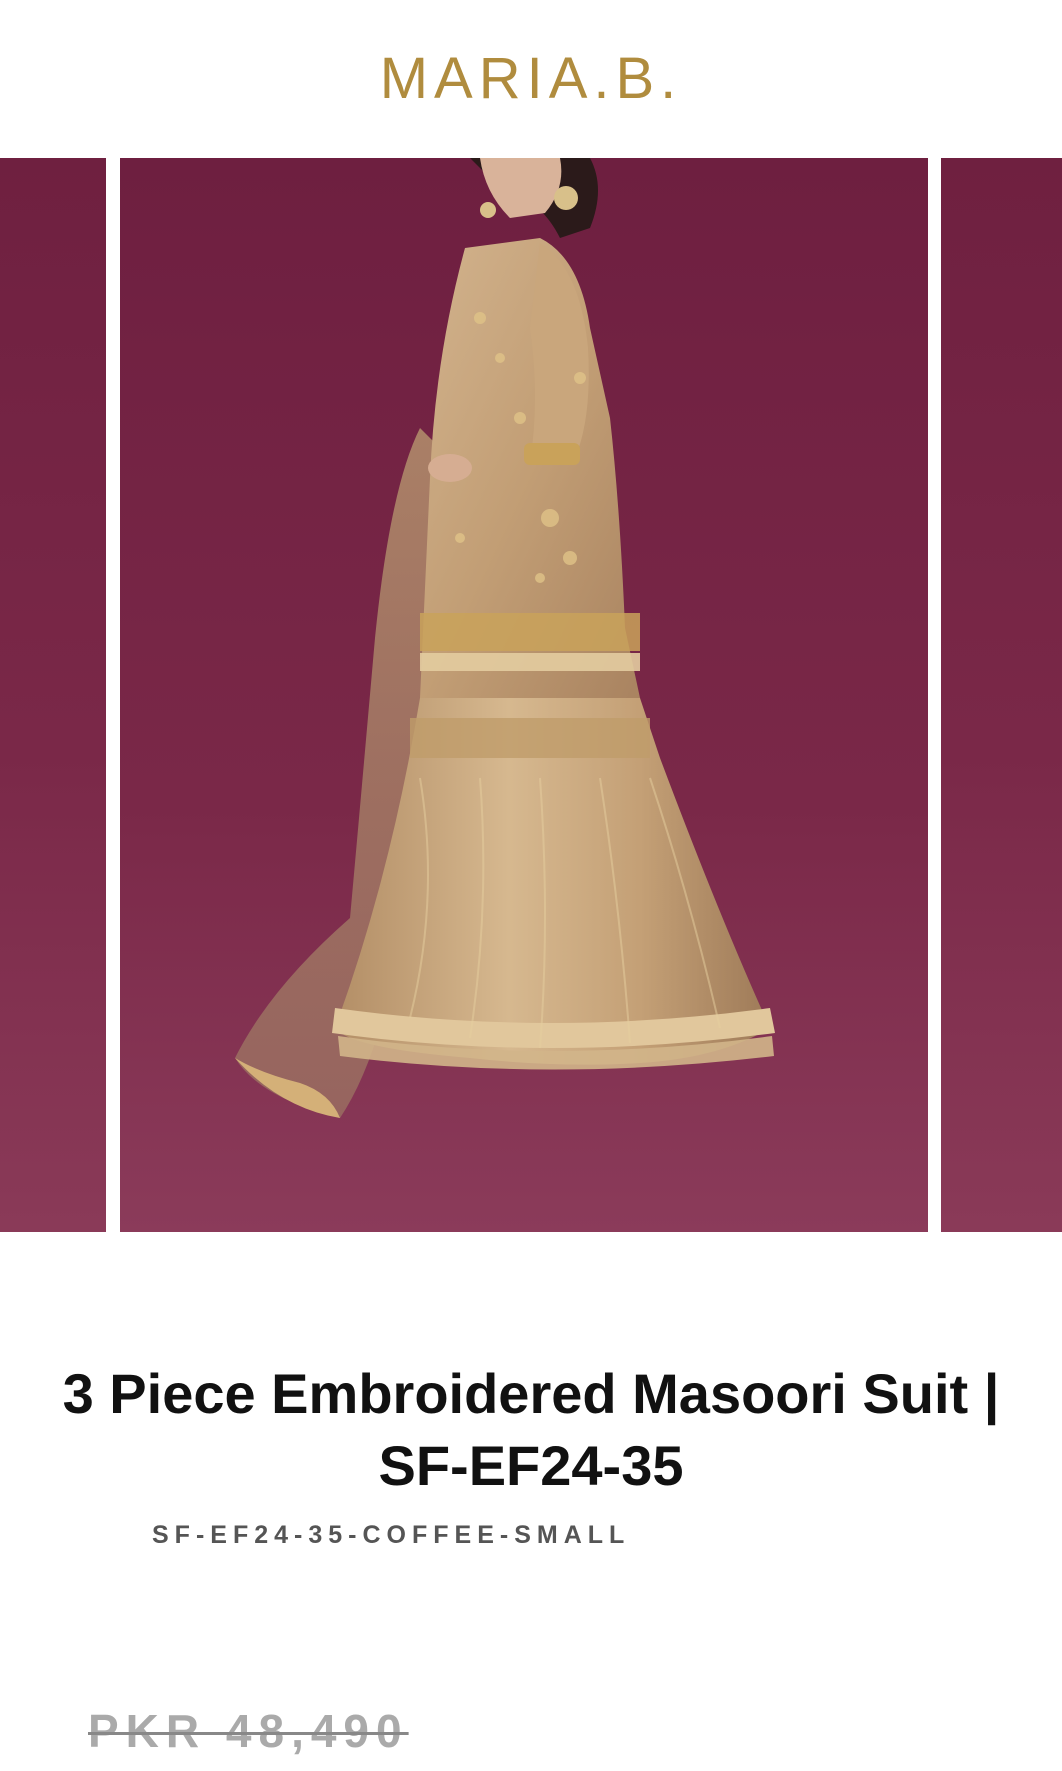  What do you see at coordinates (531, 1465) in the screenshot?
I see `product-title-line2: SF-EF24-35` at bounding box center [531, 1465].